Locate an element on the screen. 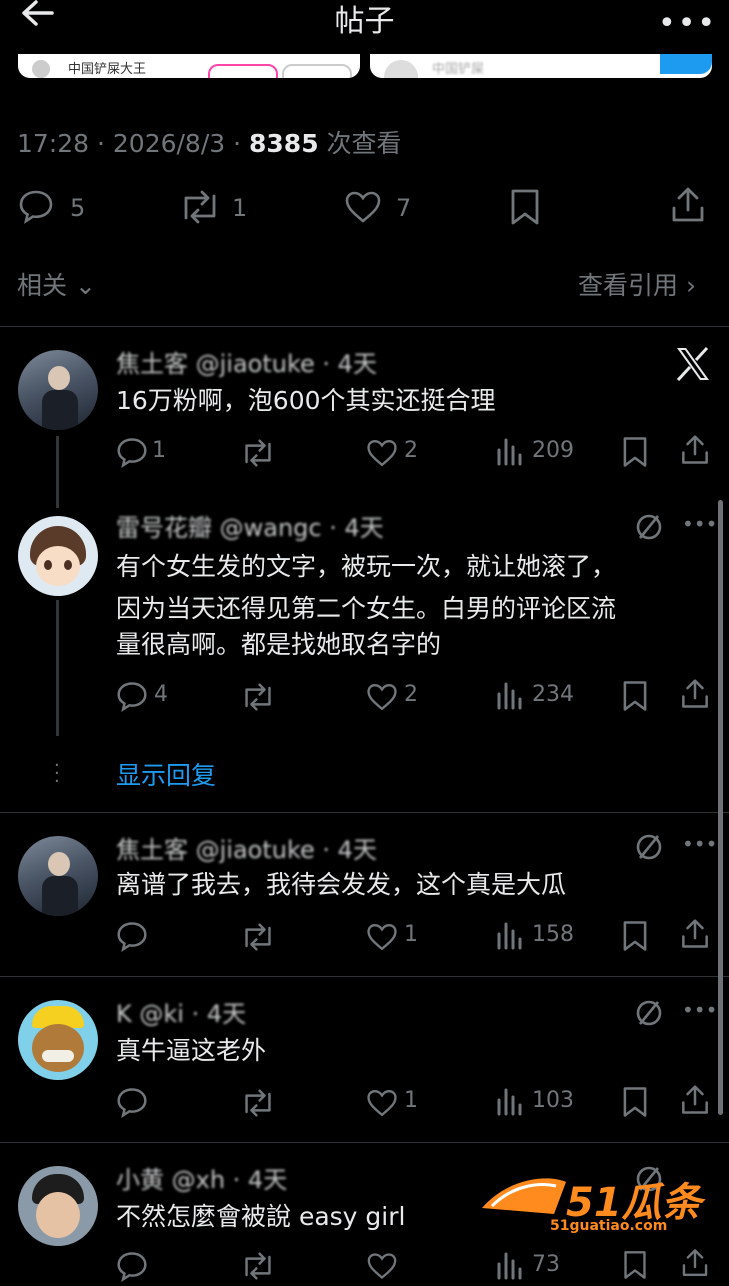  reply-action is located at coordinates (36, 208).